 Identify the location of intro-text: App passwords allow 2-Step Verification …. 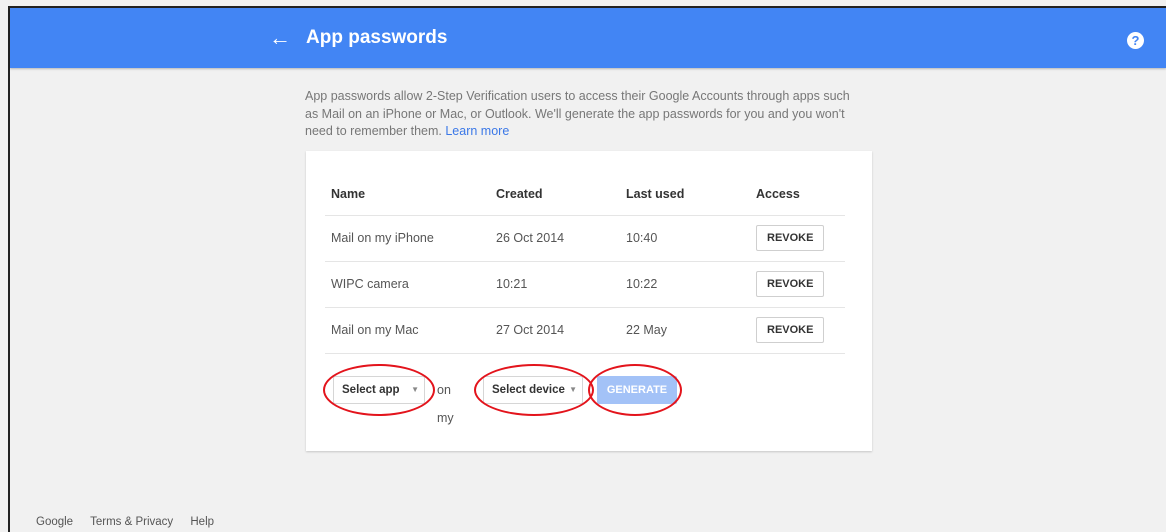
(577, 113).